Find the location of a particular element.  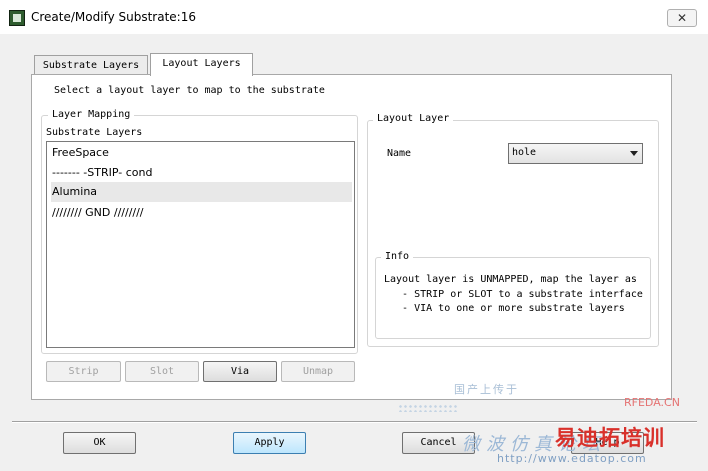

apply-button: Apply is located at coordinates (269, 443).